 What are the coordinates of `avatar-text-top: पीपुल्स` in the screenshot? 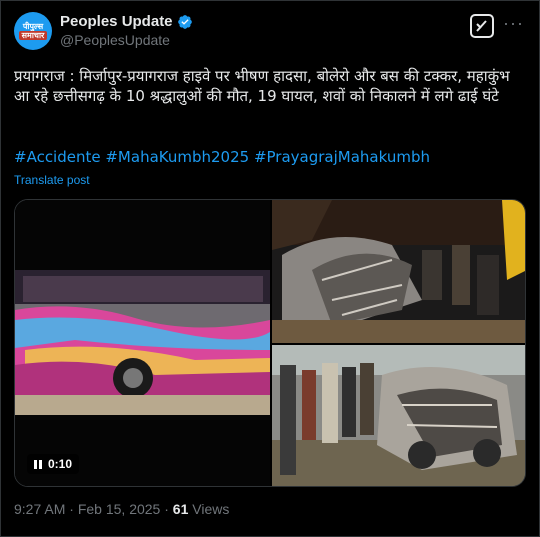 It's located at (33, 26).